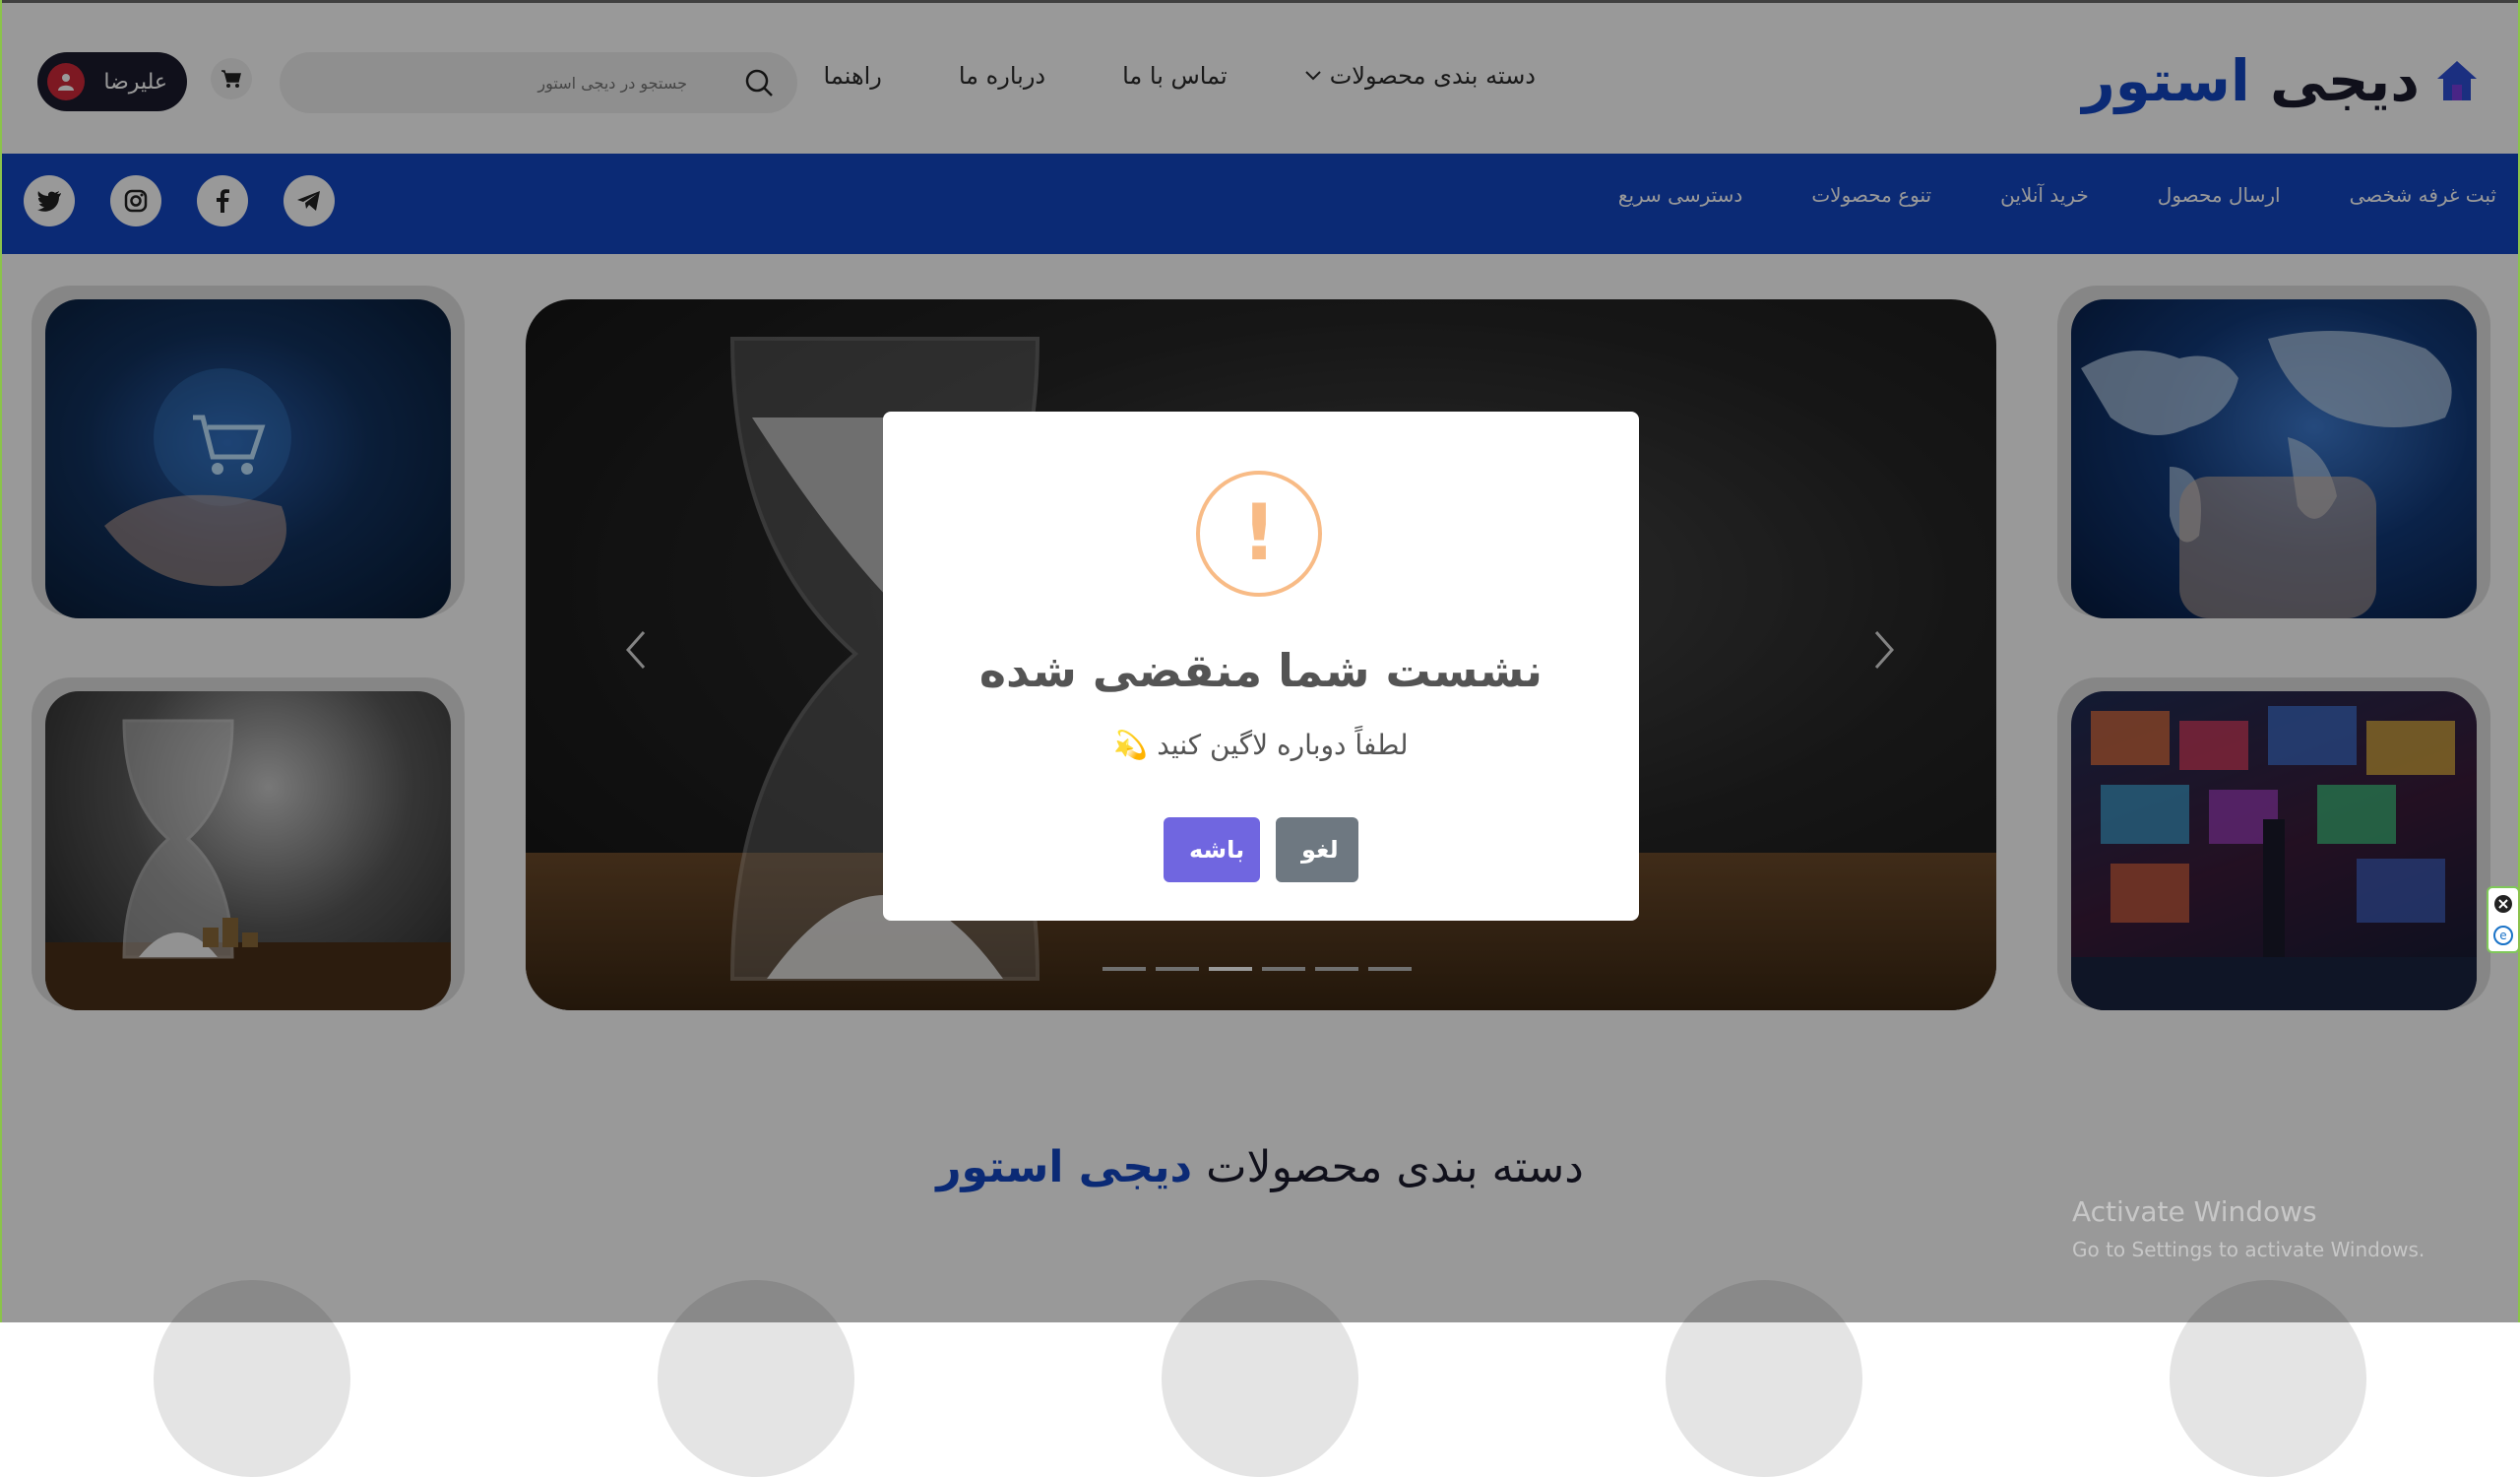  I want to click on warning-icon: !, so click(1259, 534).